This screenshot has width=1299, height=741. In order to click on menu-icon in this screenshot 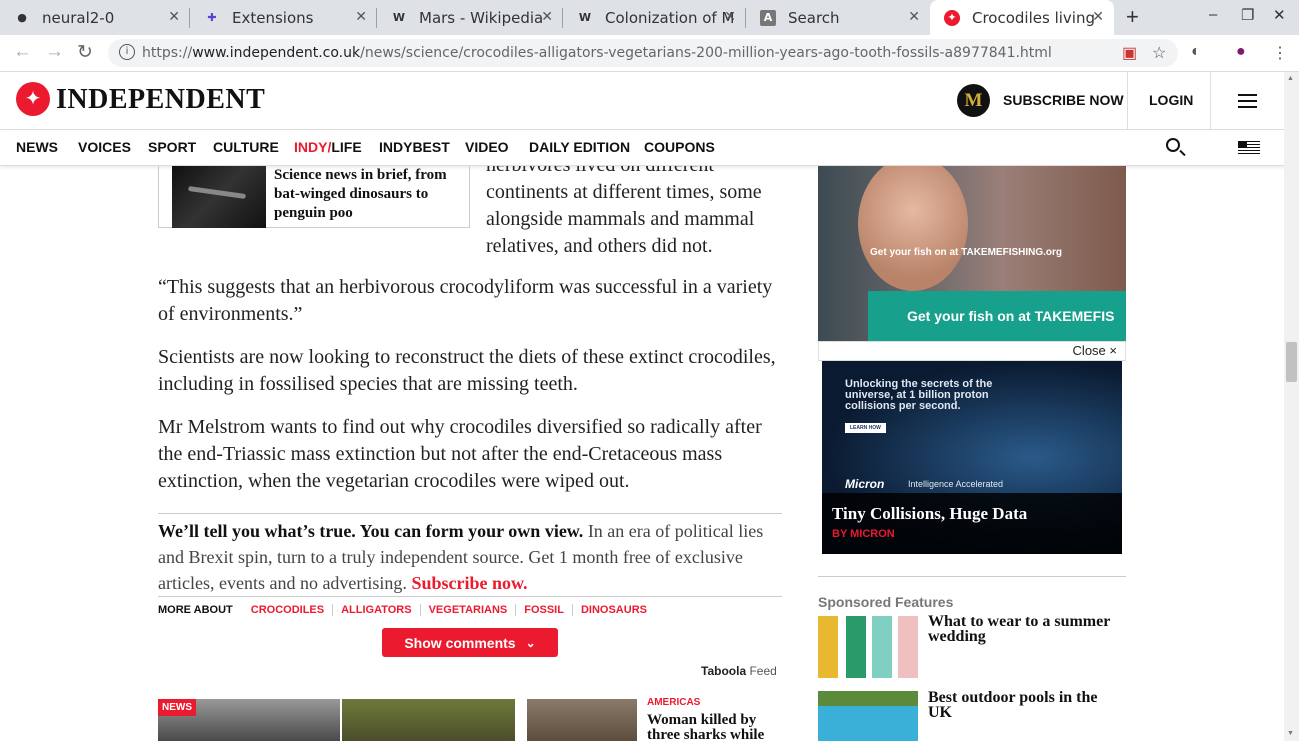, I will do `click(1247, 101)`.